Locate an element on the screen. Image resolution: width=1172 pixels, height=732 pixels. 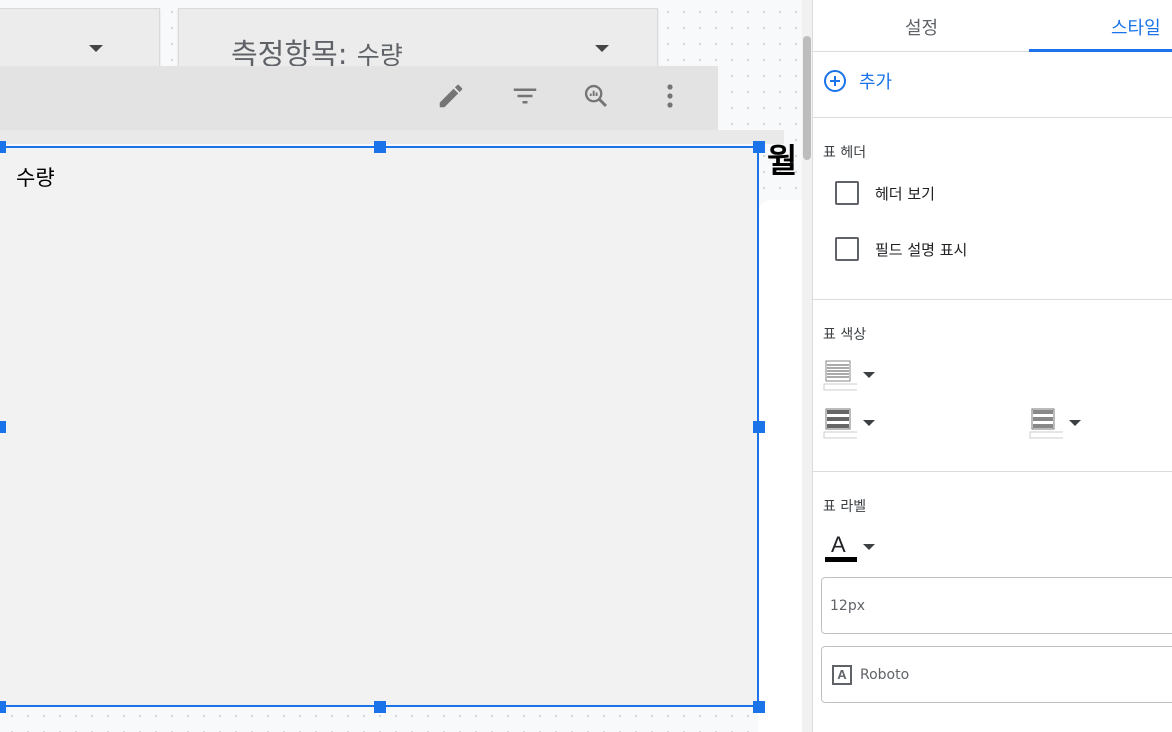
font-size-value: 12px is located at coordinates (847, 606).